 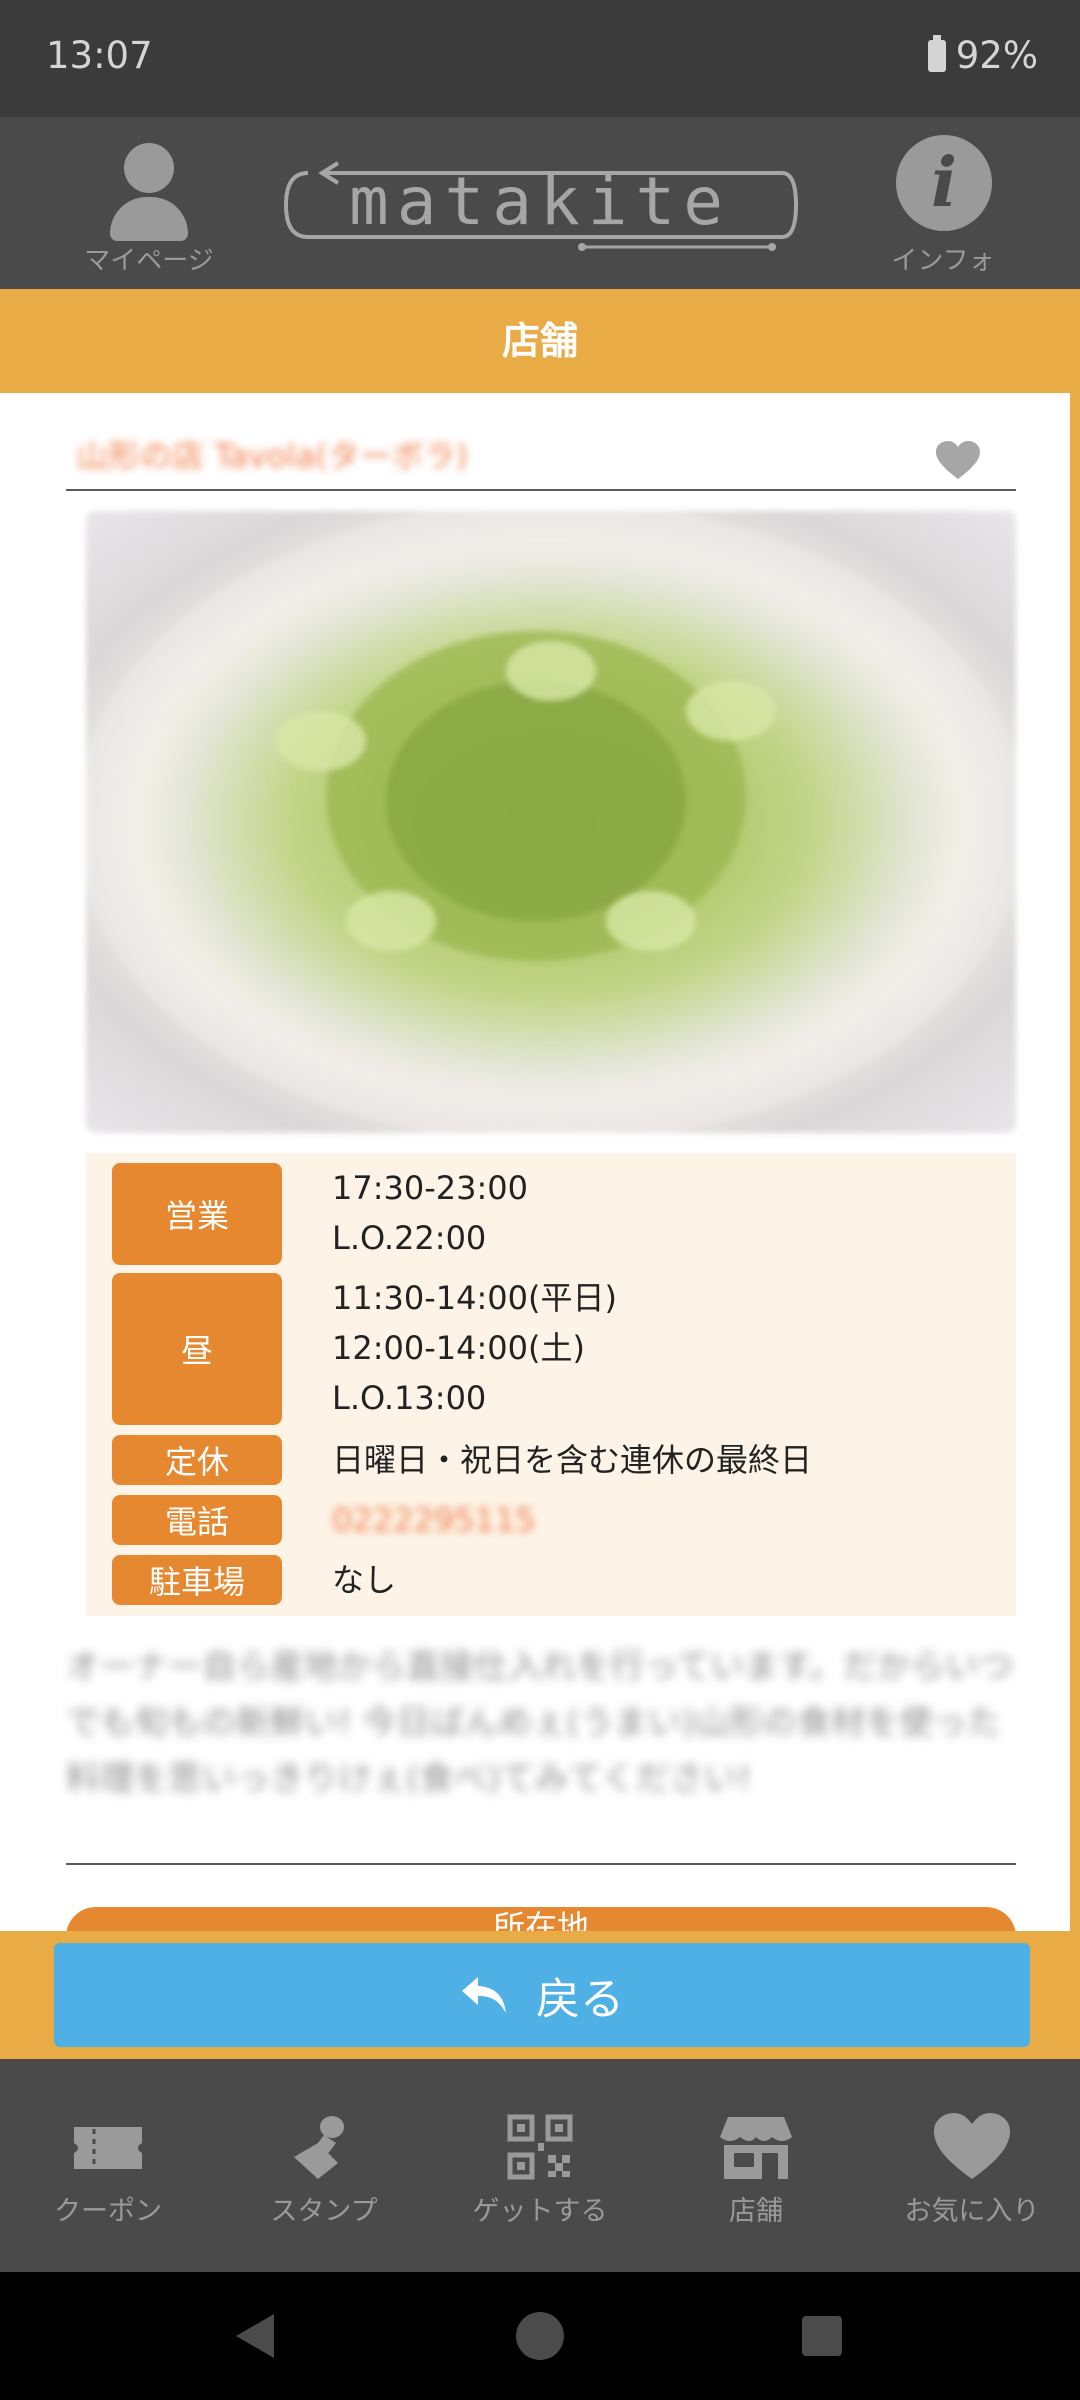 I want to click on tab-stamp: スタンプ, so click(x=324, y=2165).